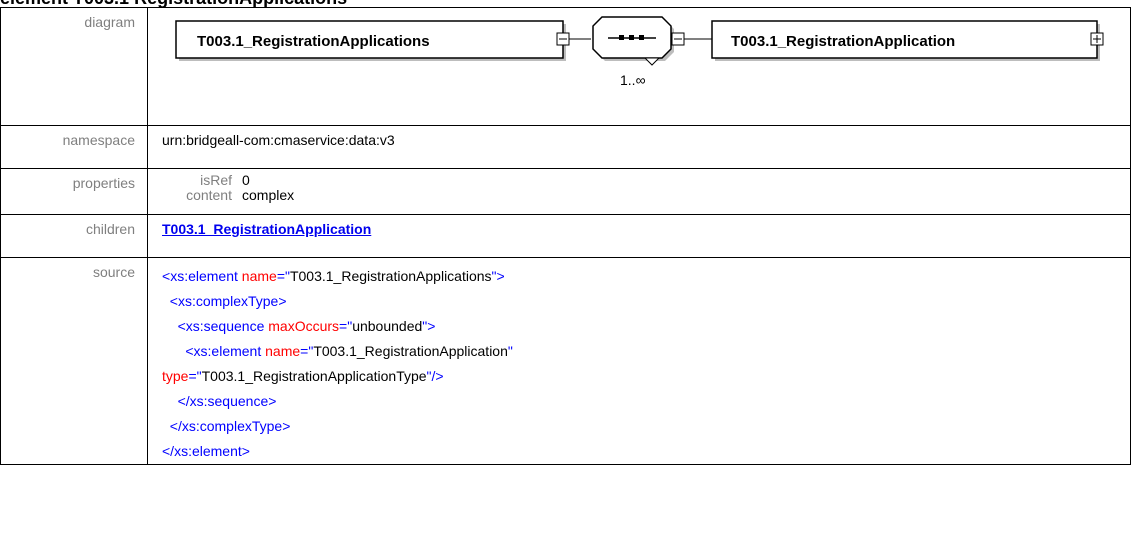 This screenshot has height=537, width=1137. I want to click on source-line: </xs:complexType>, so click(230, 426).